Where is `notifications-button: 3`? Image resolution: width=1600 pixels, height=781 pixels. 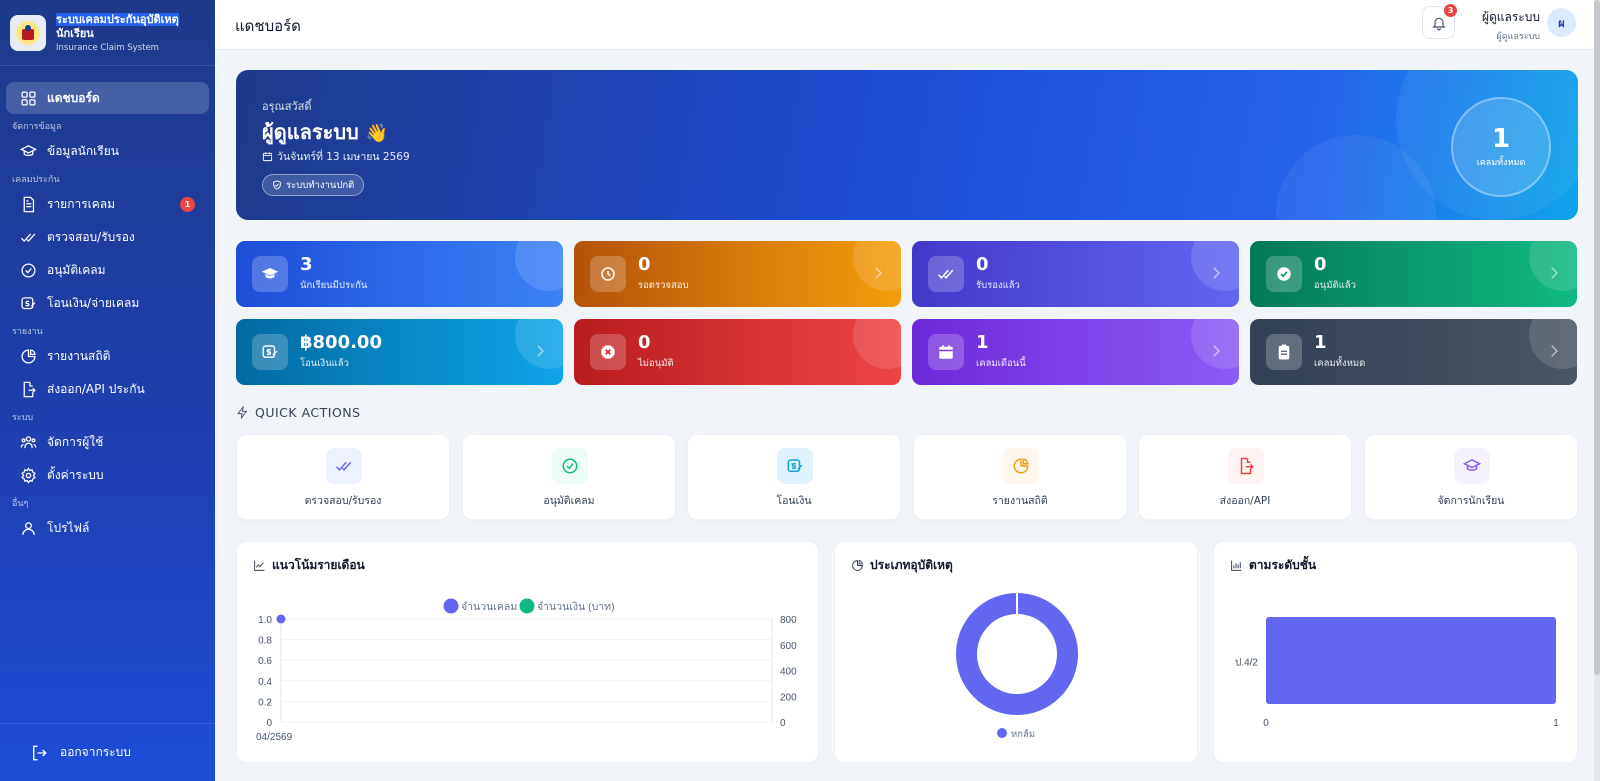
notifications-button: 3 is located at coordinates (1439, 21).